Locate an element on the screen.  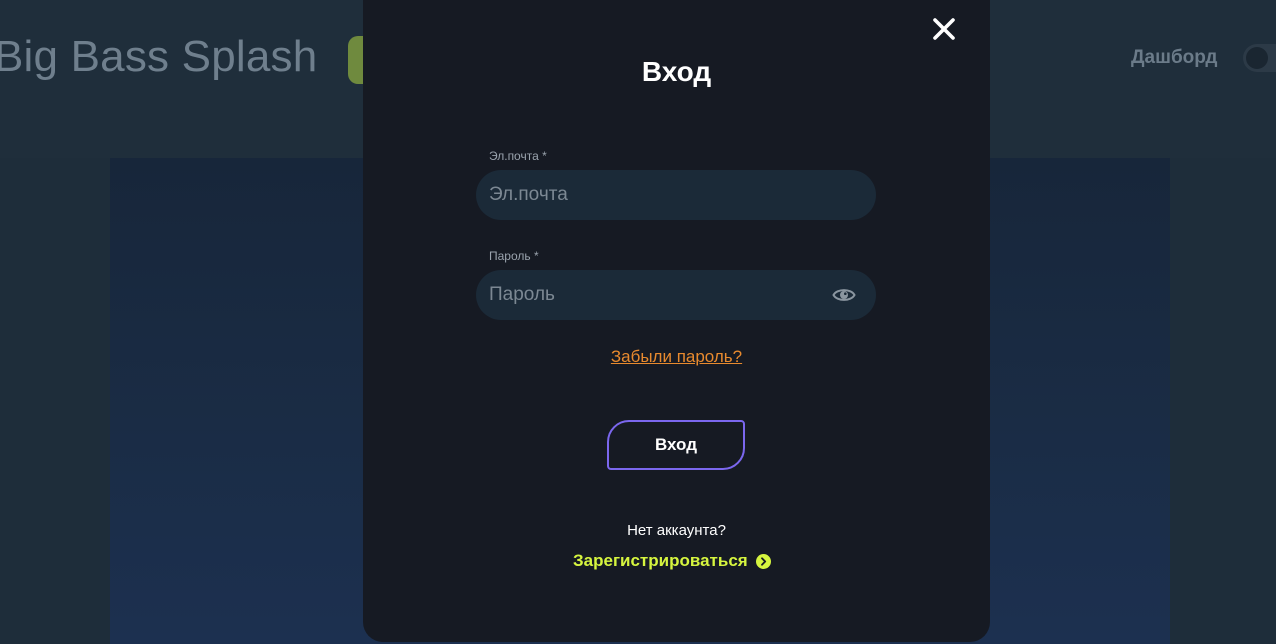
forgot-password-link: Забыли пароль? is located at coordinates (676, 357).